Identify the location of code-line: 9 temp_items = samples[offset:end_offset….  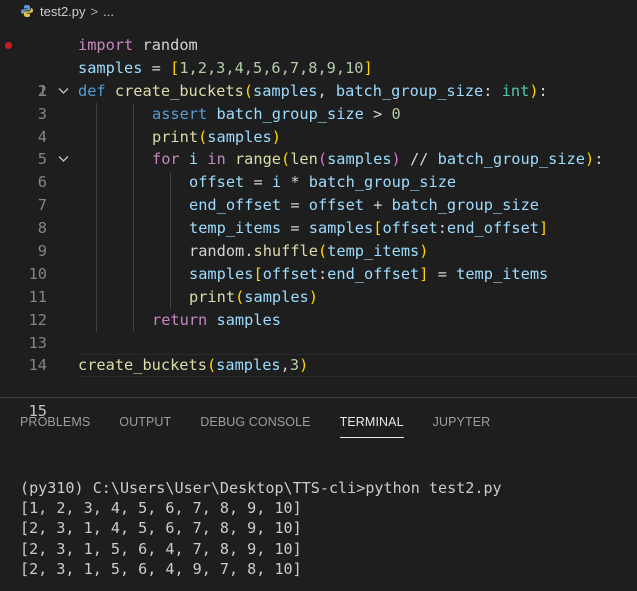
(318, 238).